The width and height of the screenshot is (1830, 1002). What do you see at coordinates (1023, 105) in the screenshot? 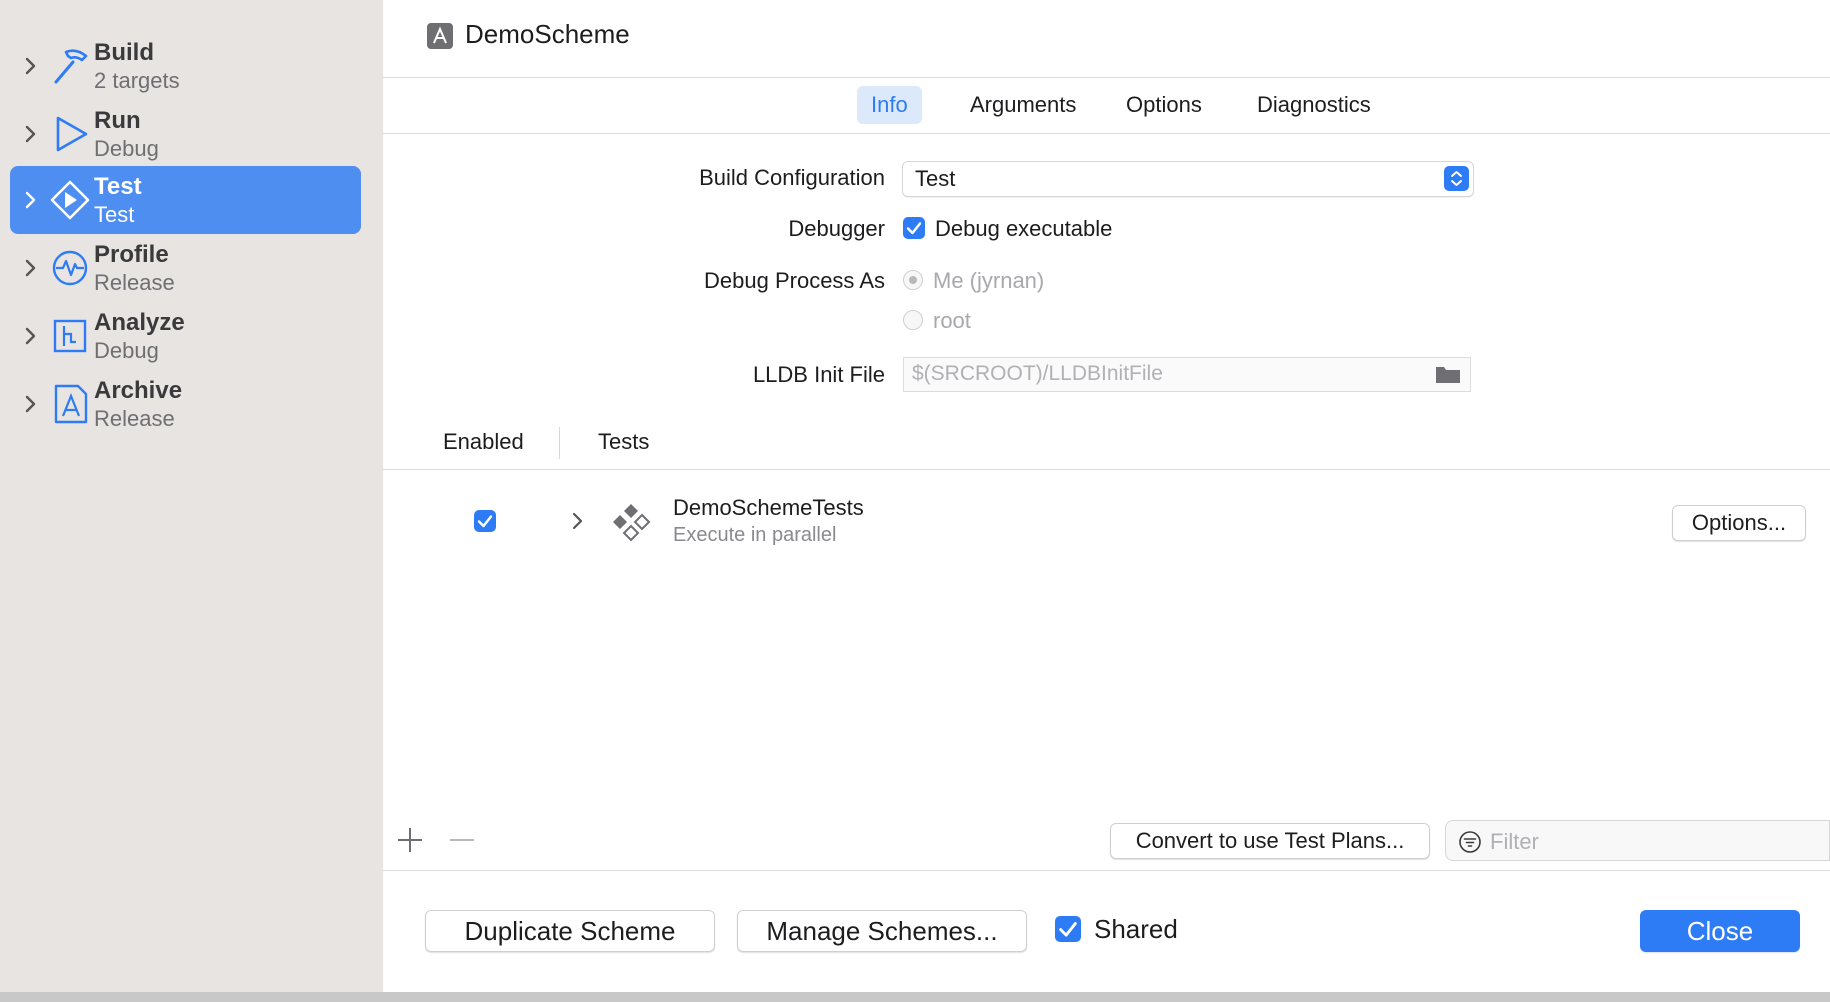
I see `tab-arguments: Arguments` at bounding box center [1023, 105].